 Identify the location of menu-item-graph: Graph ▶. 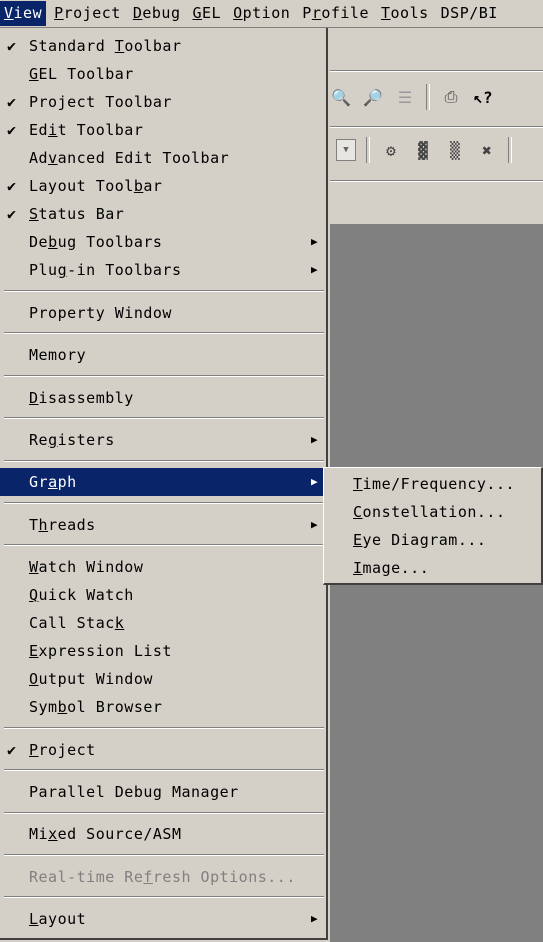
(162, 482).